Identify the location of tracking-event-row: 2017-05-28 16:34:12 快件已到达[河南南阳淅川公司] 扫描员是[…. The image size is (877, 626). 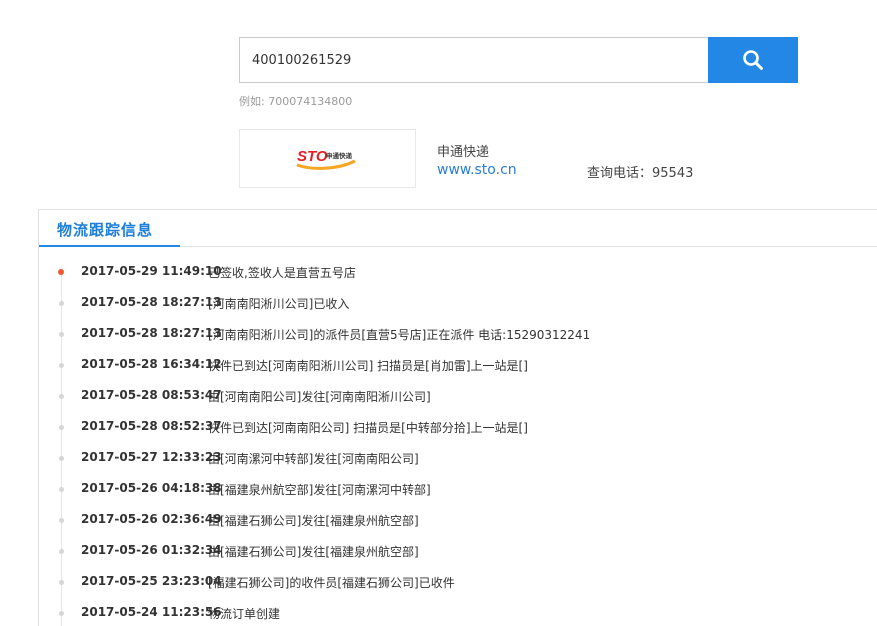
(456, 367).